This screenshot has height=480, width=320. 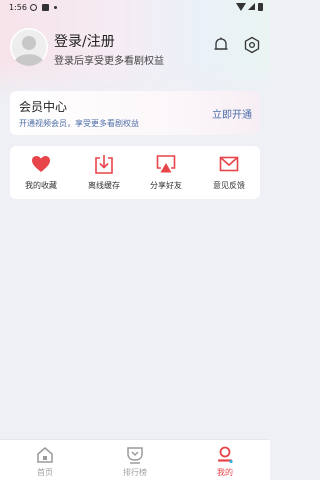 I want to click on bottom-nav: 首页 排行榜 我的, so click(x=135, y=459).